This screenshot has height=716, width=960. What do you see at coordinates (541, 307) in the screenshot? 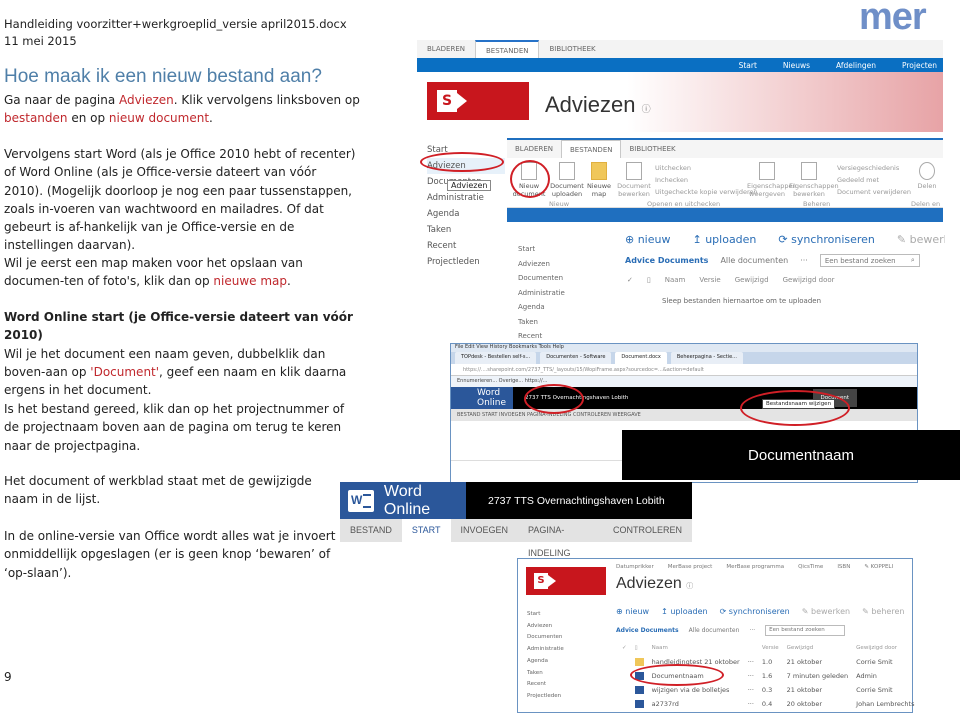
I see `nav2-agenda: Agenda` at bounding box center [541, 307].